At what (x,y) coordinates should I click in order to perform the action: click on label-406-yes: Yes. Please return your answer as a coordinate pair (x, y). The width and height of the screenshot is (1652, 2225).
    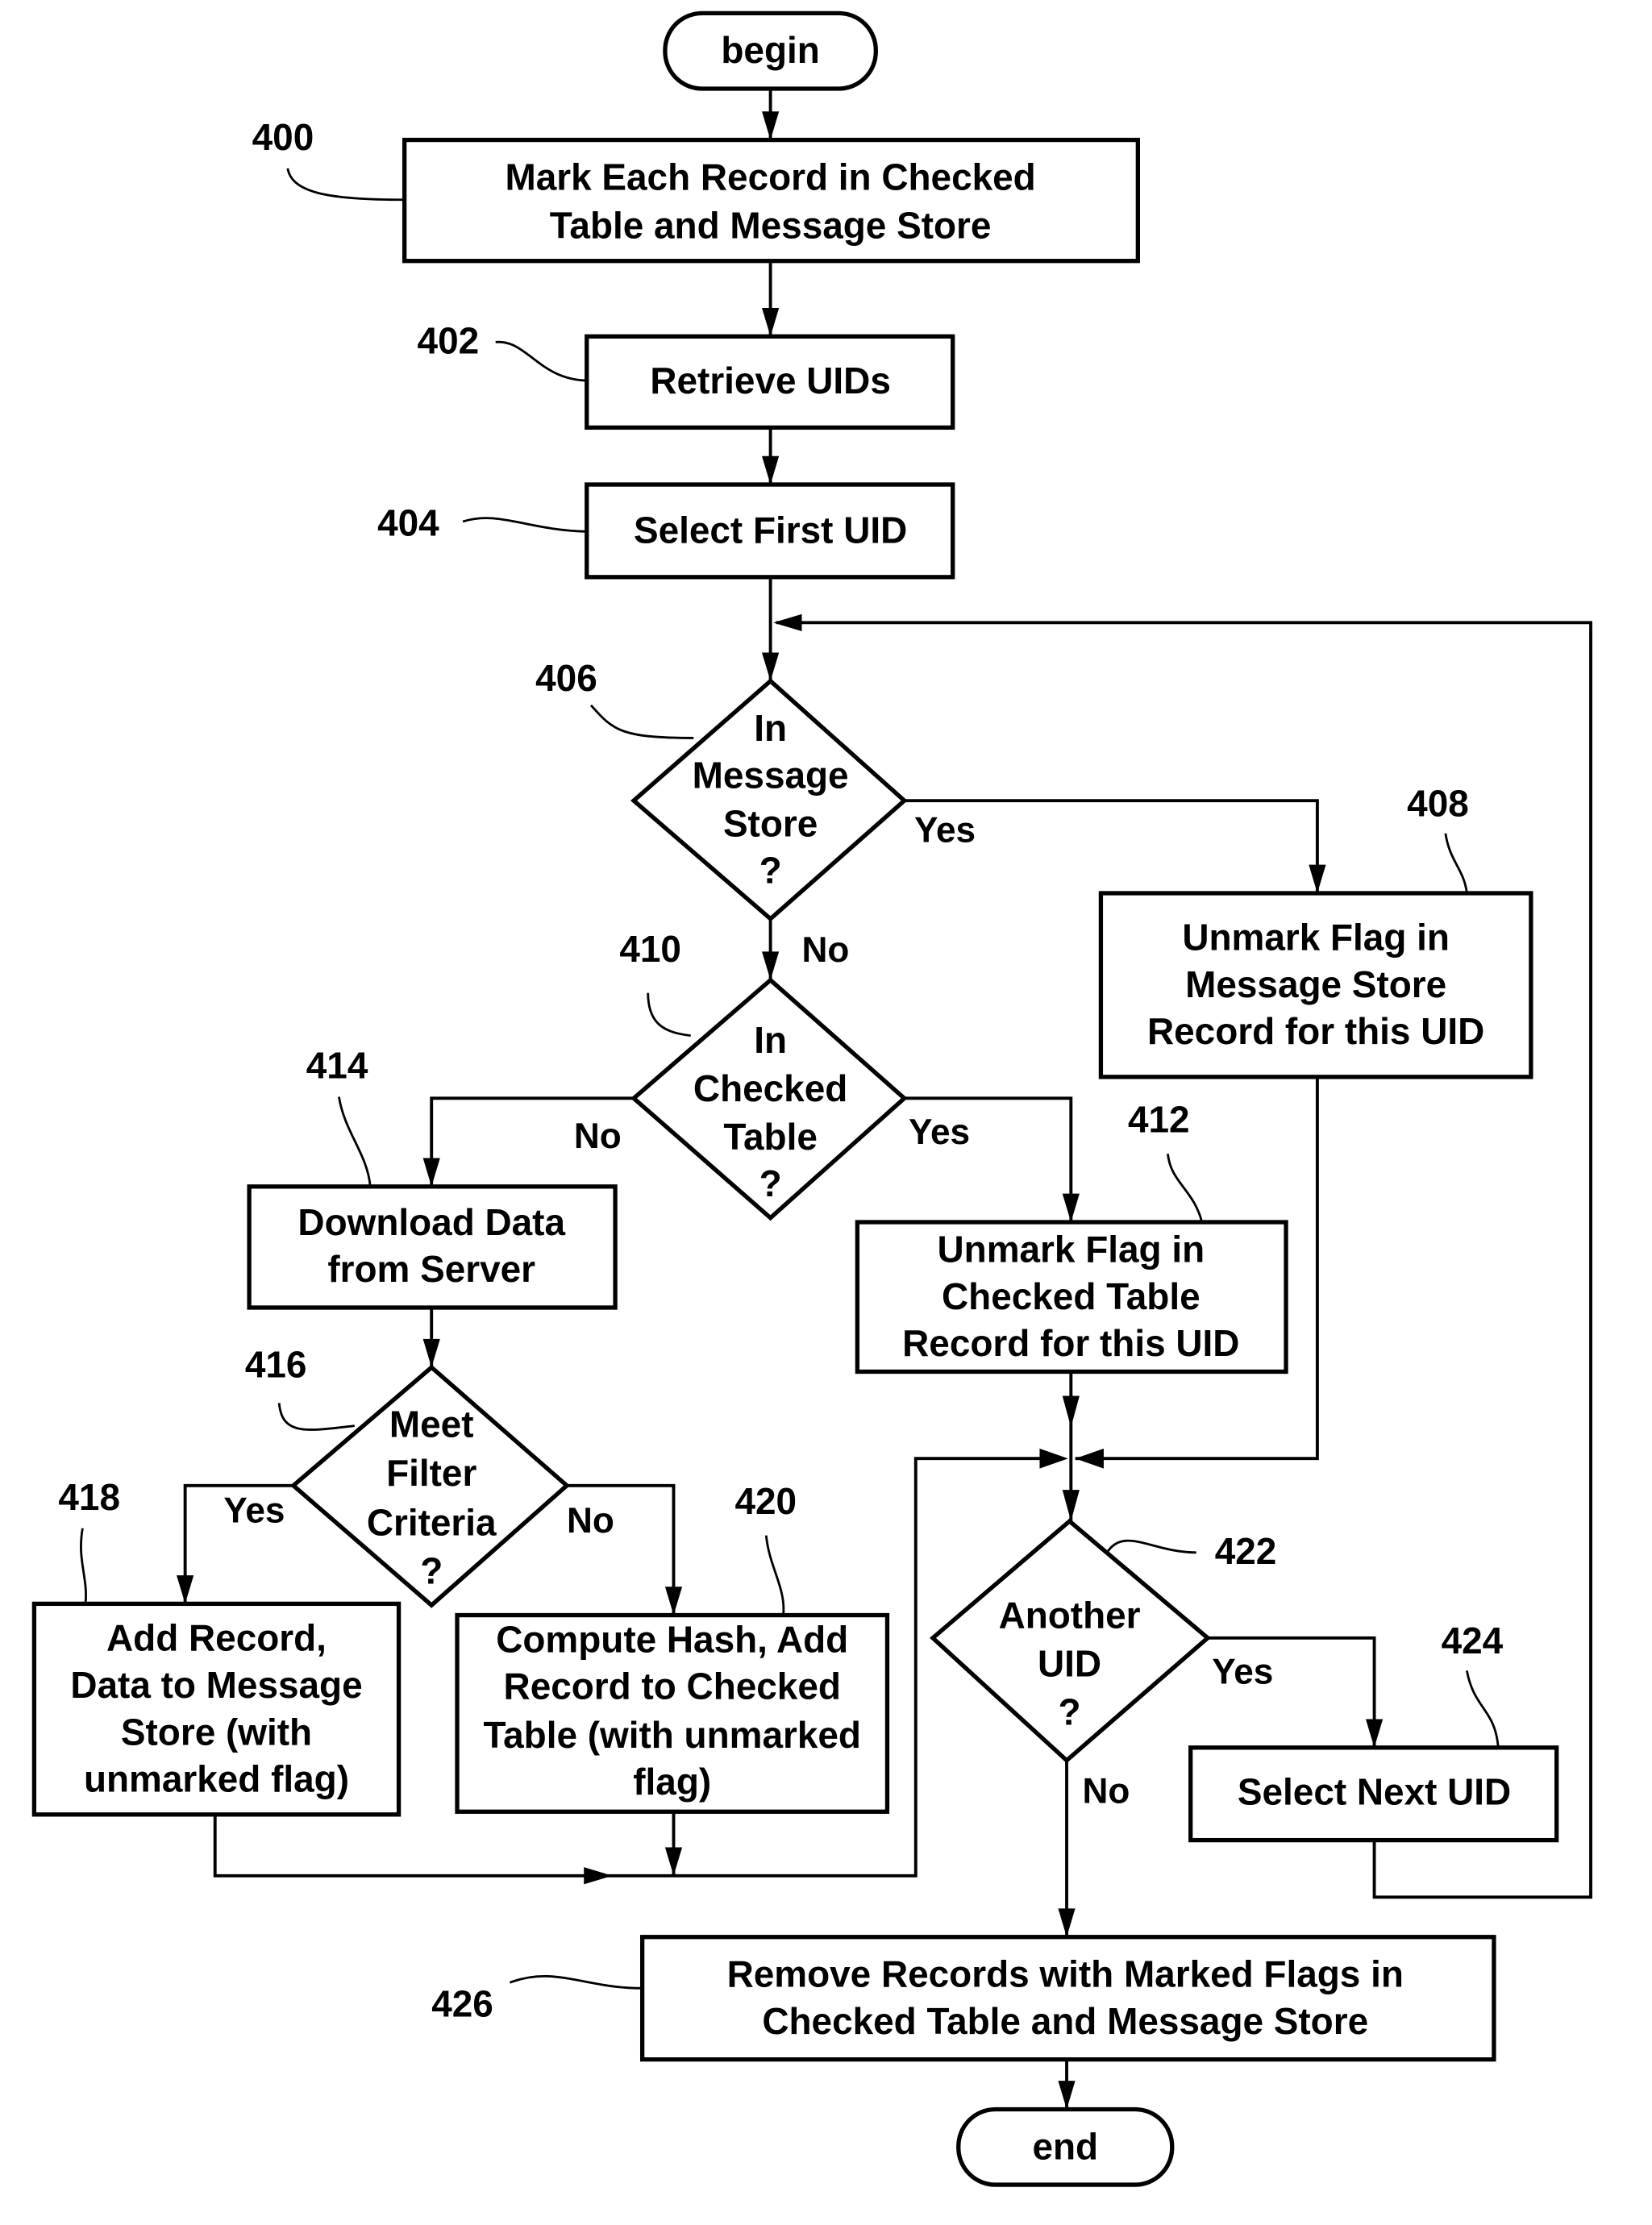
    Looking at the image, I should click on (945, 830).